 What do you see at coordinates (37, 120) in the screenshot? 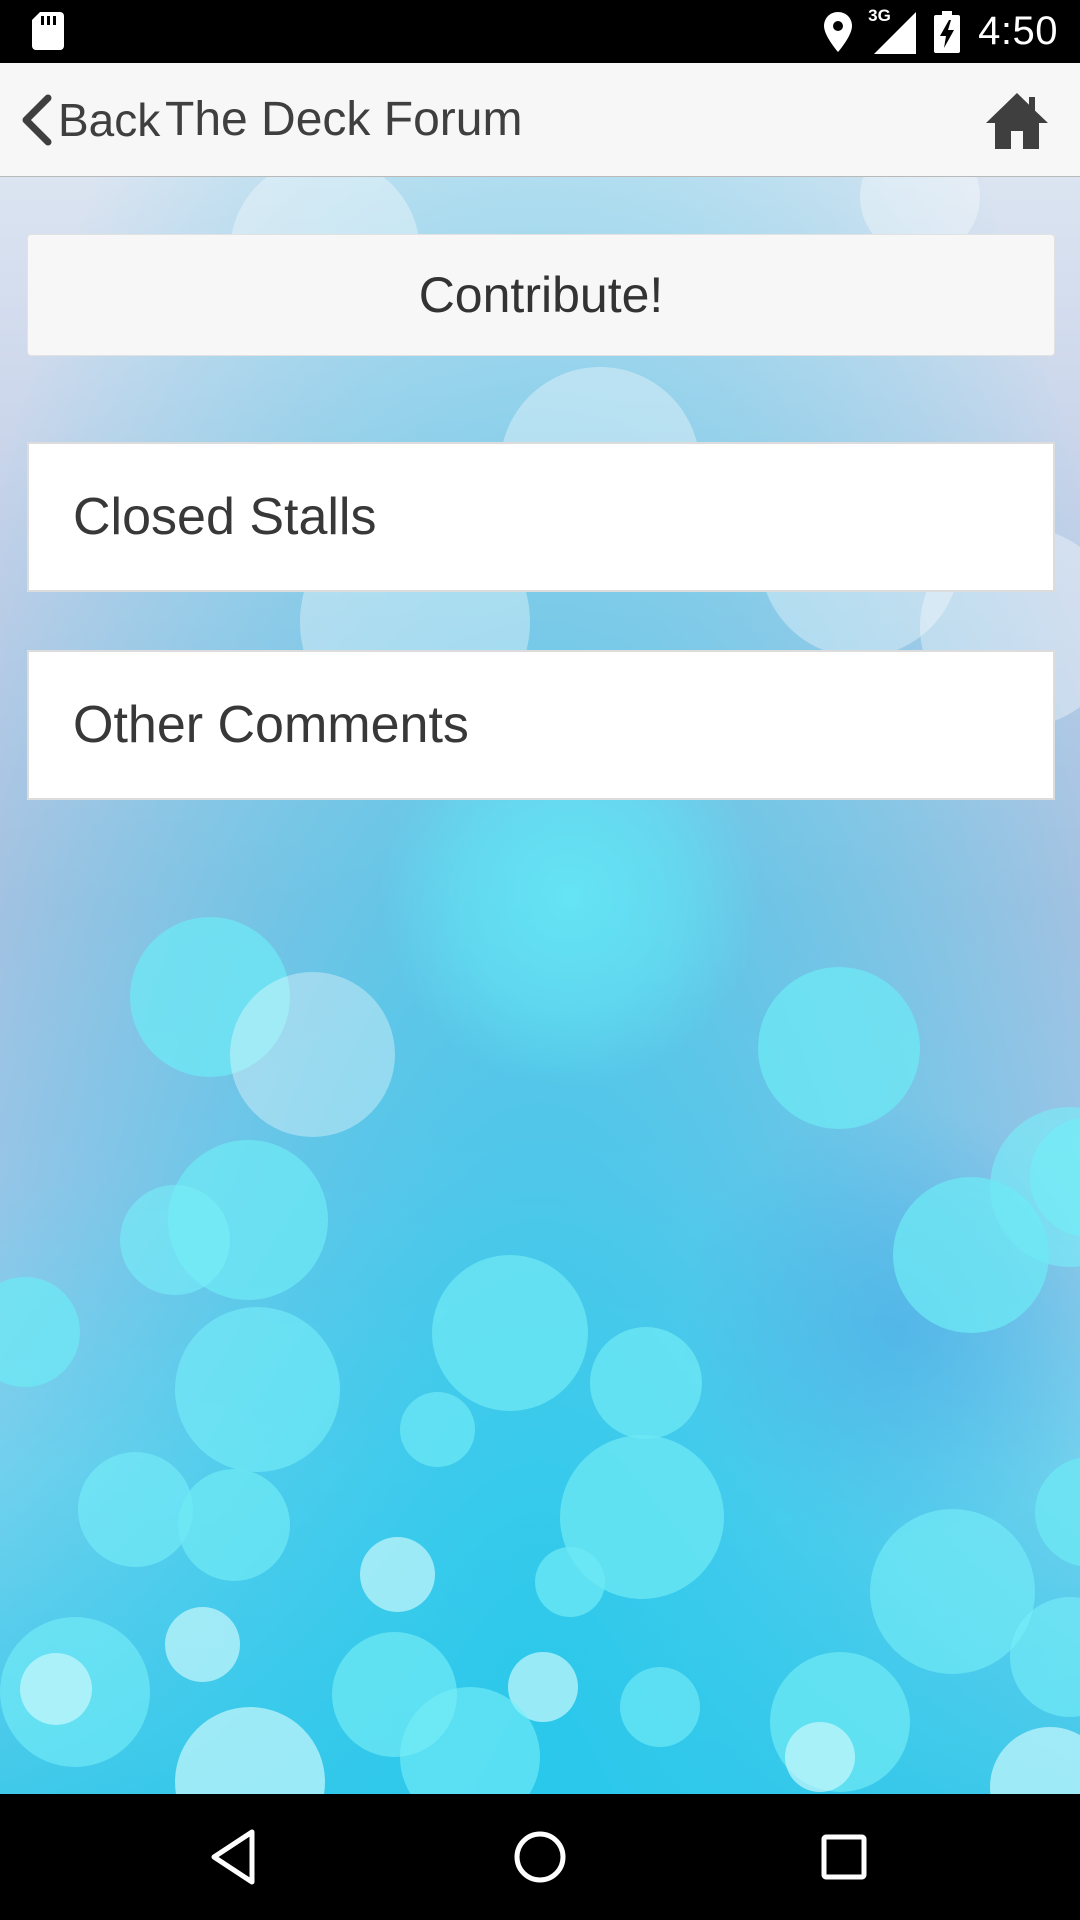
I see `chevron-left-icon` at bounding box center [37, 120].